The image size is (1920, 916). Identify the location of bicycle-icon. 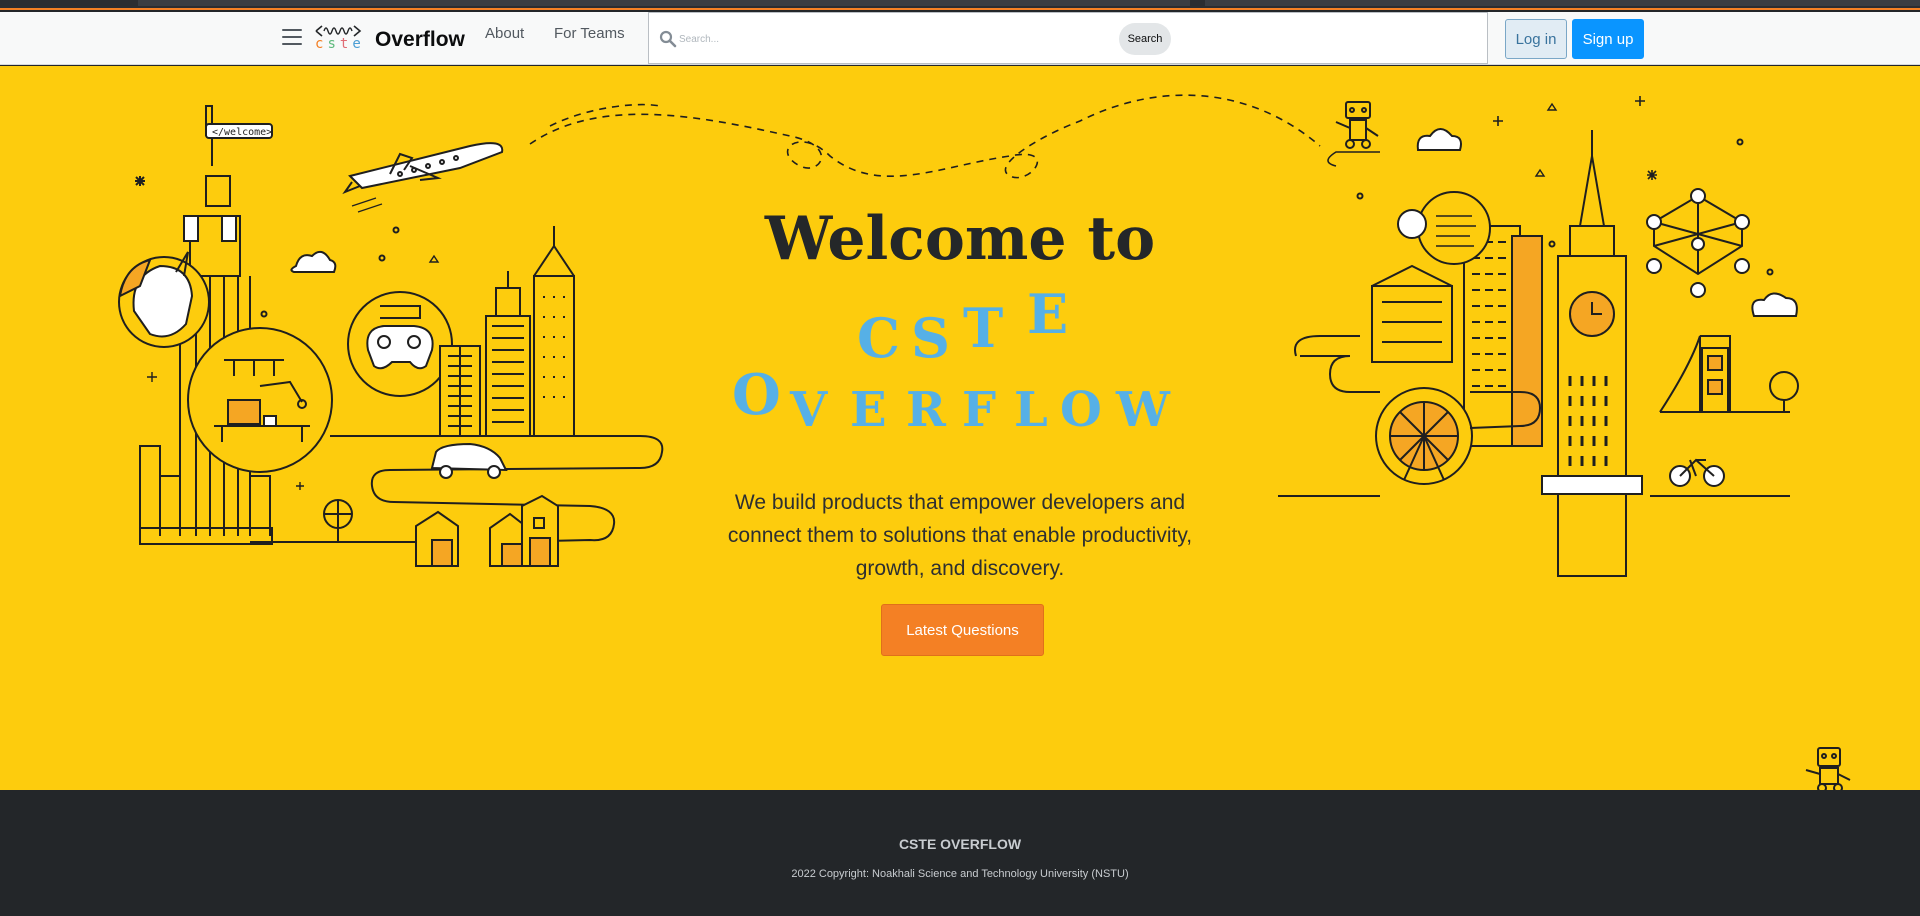
(1697, 472).